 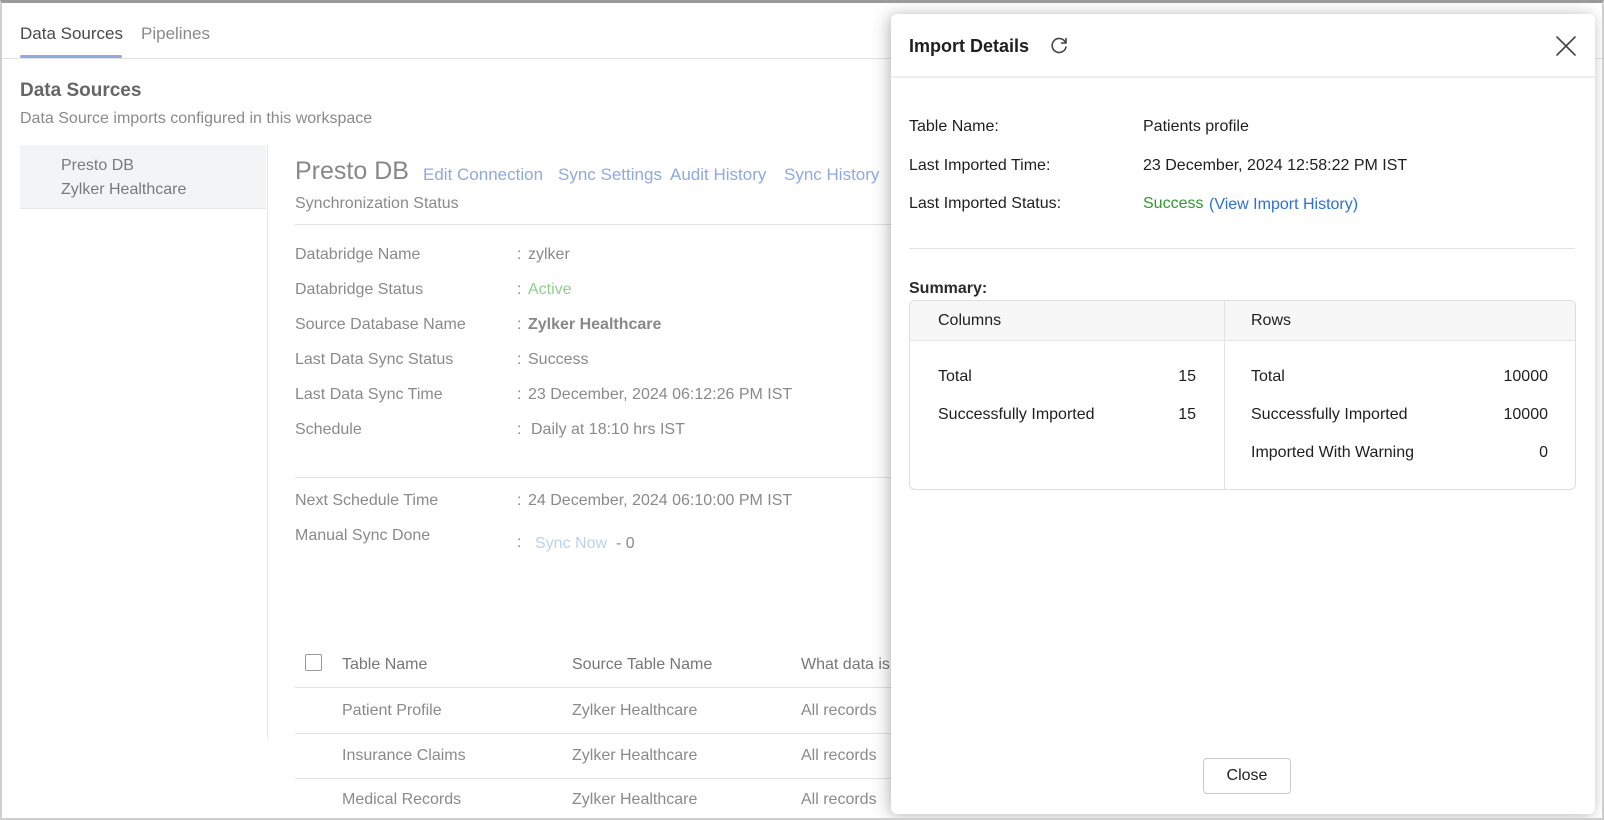 What do you see at coordinates (1016, 414) in the screenshot?
I see `columns-imported-label: Successfully Imported` at bounding box center [1016, 414].